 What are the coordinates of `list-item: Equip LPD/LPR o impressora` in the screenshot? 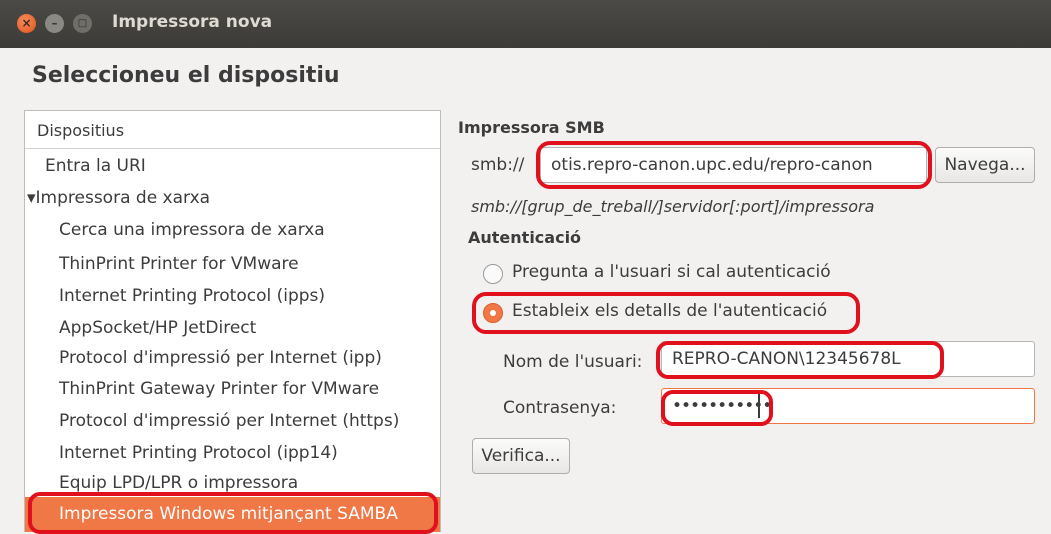 It's located at (178, 483).